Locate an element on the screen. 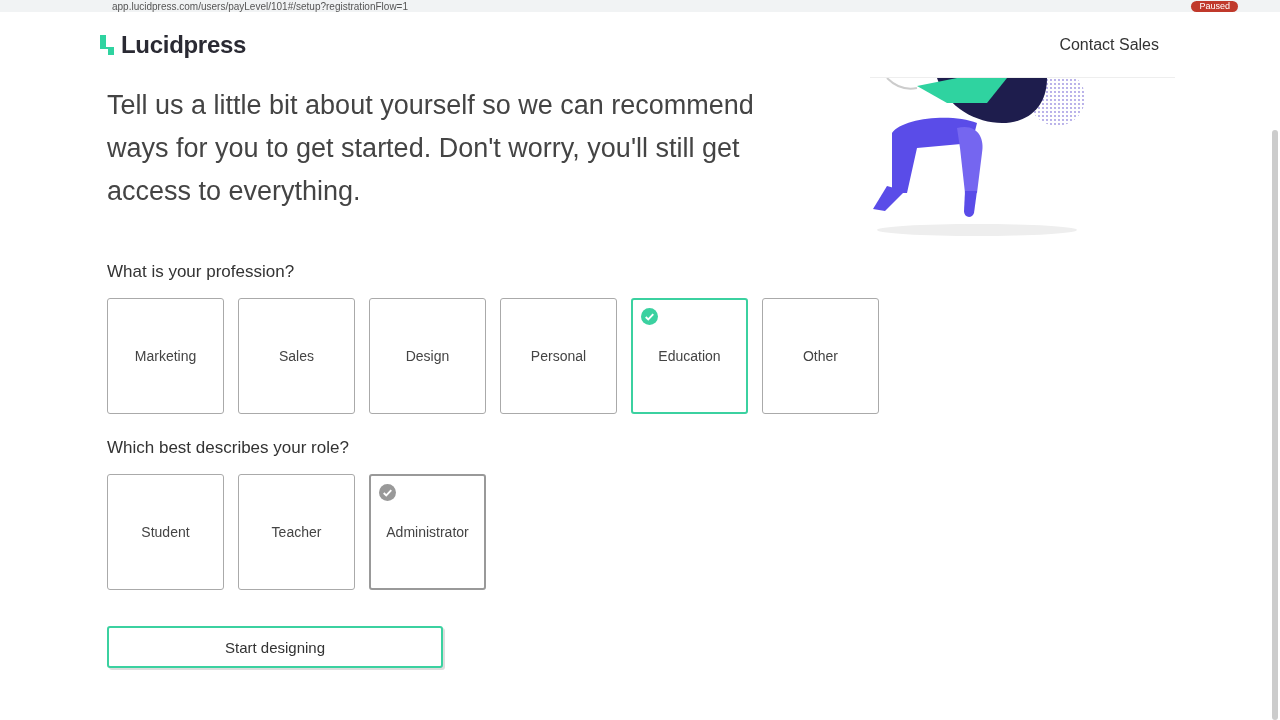 Image resolution: width=1280 pixels, height=720 pixels. logo-icon is located at coordinates (107, 45).